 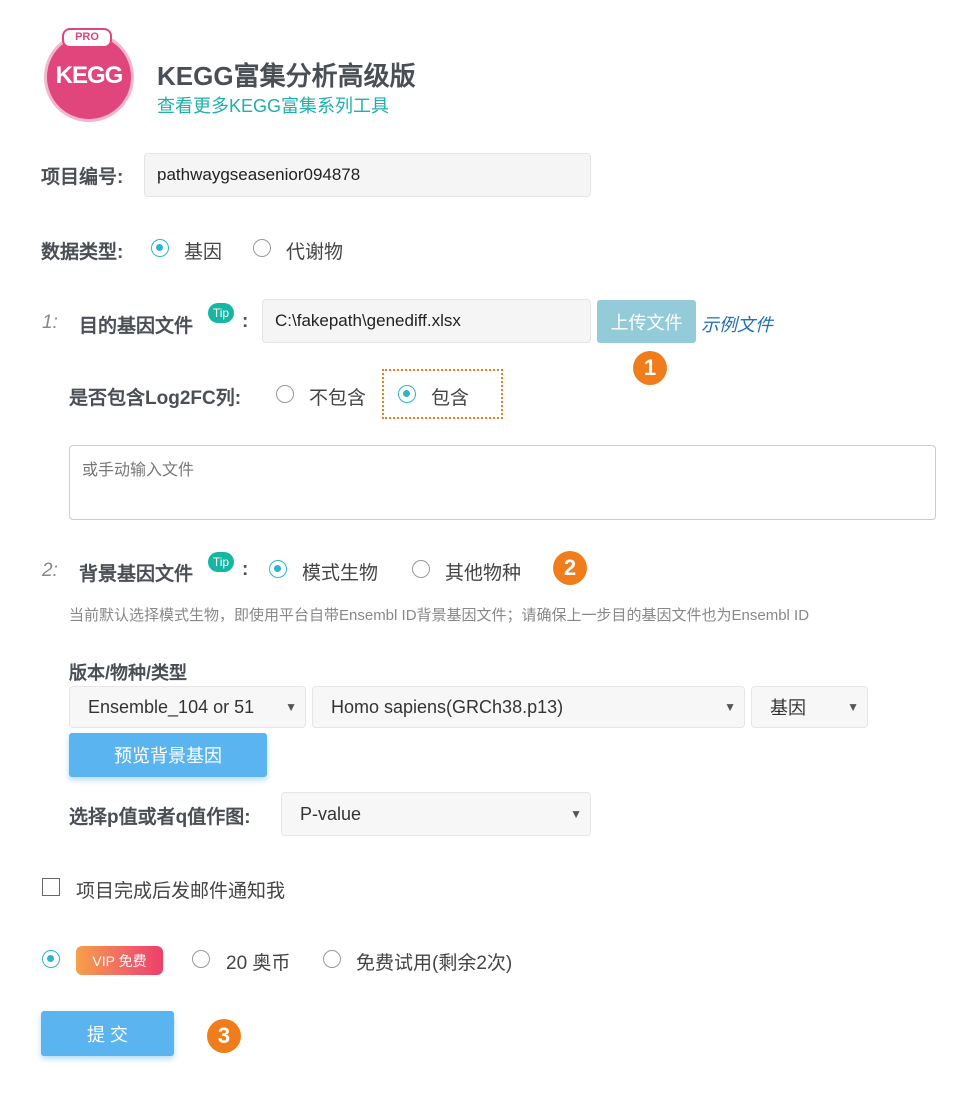 I want to click on preview-background-genes-button: 预览背景基因, so click(x=168, y=755).